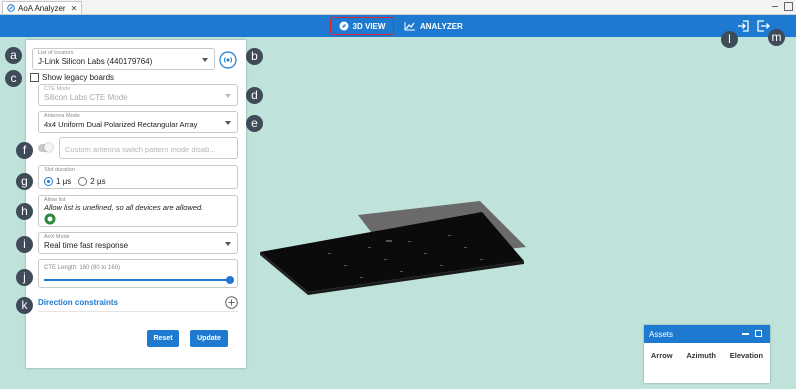 This screenshot has height=391, width=796. Describe the element at coordinates (13, 78) in the screenshot. I see `callout-badge-c: c` at that location.